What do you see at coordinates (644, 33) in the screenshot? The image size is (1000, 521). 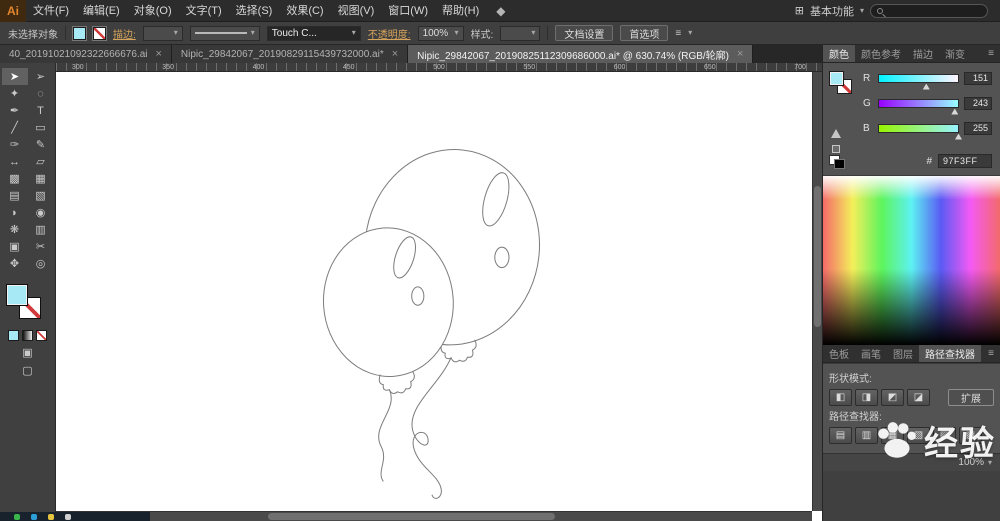 I see `preferences-button: 首选项` at bounding box center [644, 33].